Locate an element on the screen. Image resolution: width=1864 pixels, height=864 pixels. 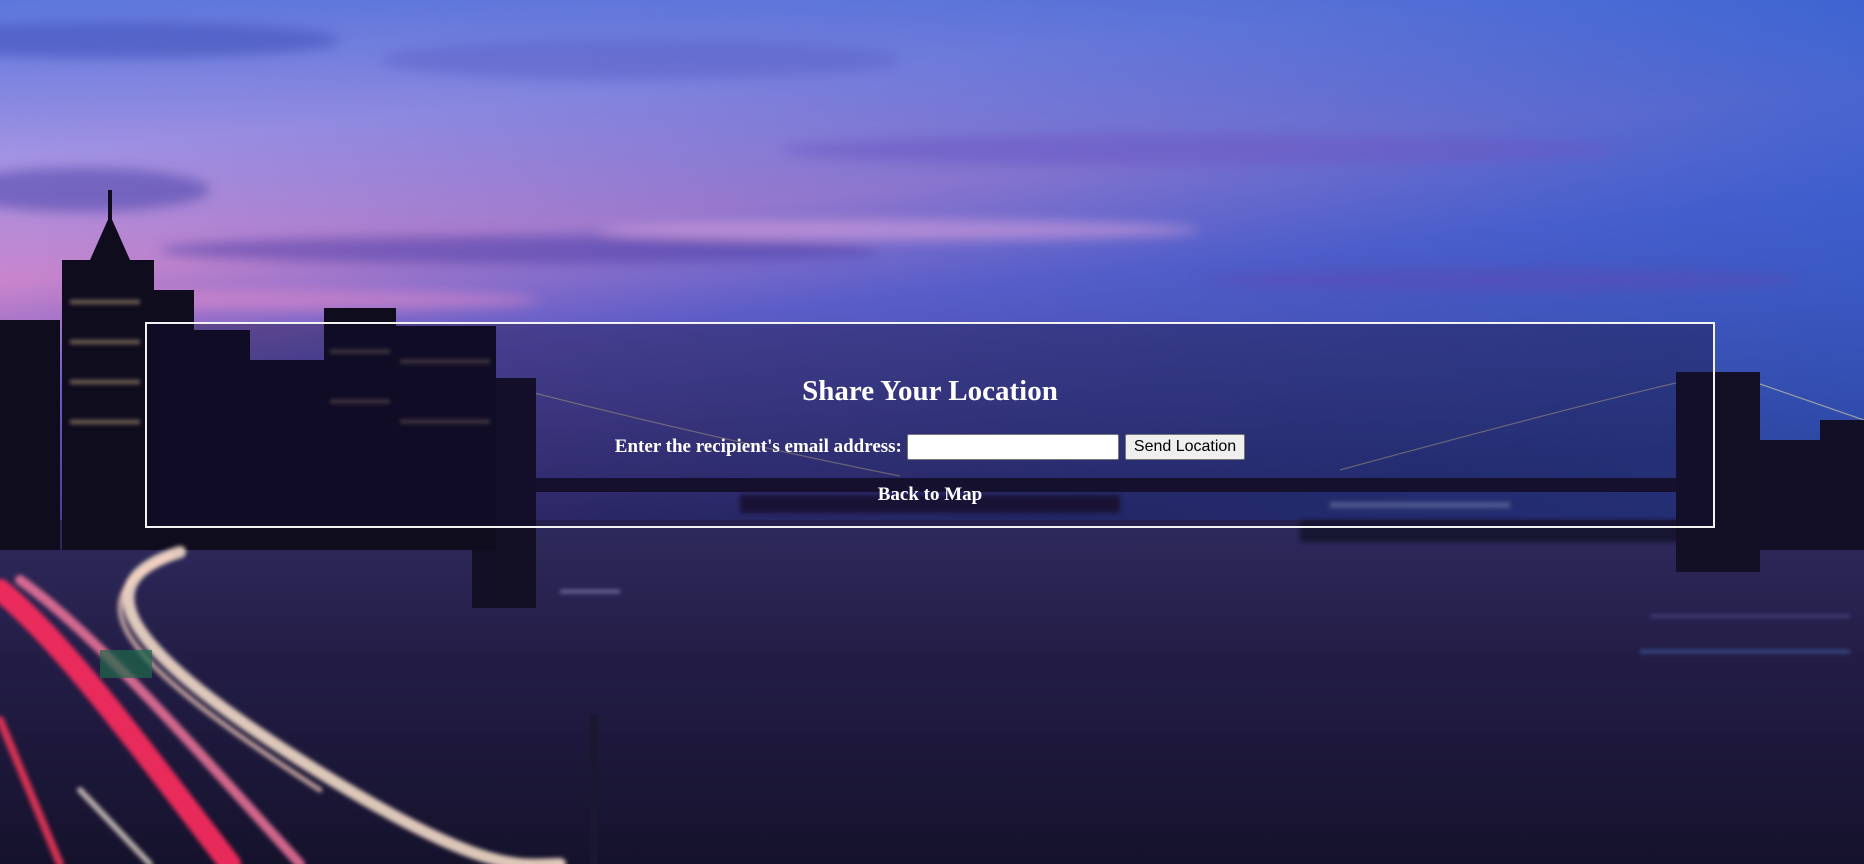
email-label: Enter the recipient's email address: is located at coordinates (758, 446).